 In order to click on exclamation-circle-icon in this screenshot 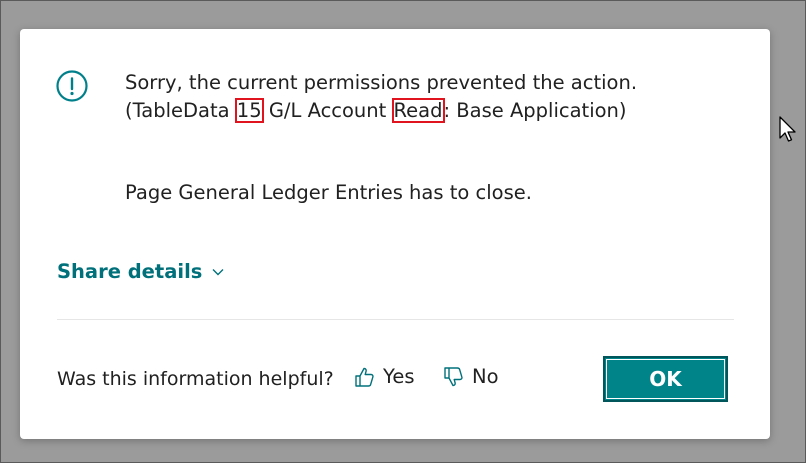, I will do `click(72, 86)`.